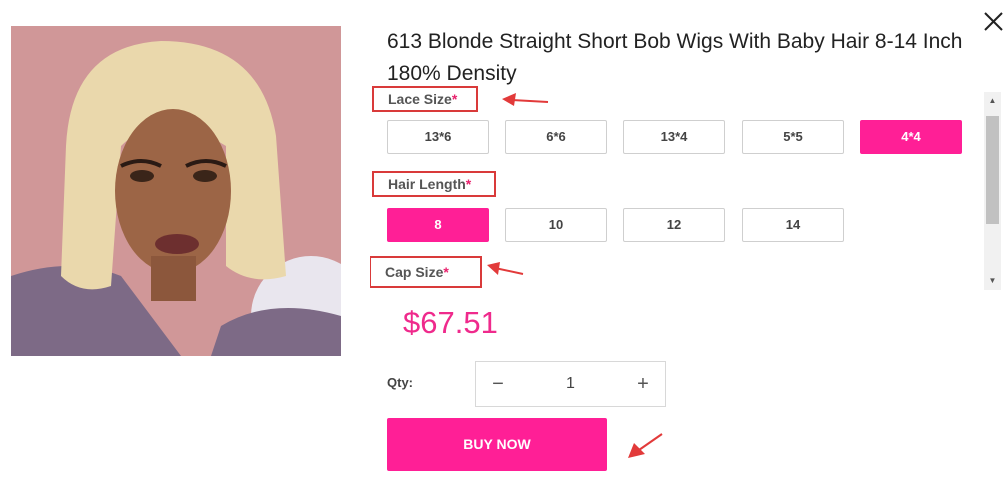 Image resolution: width=1004 pixels, height=493 pixels. I want to click on scroll-down-arrow-icon: ▼, so click(992, 281).